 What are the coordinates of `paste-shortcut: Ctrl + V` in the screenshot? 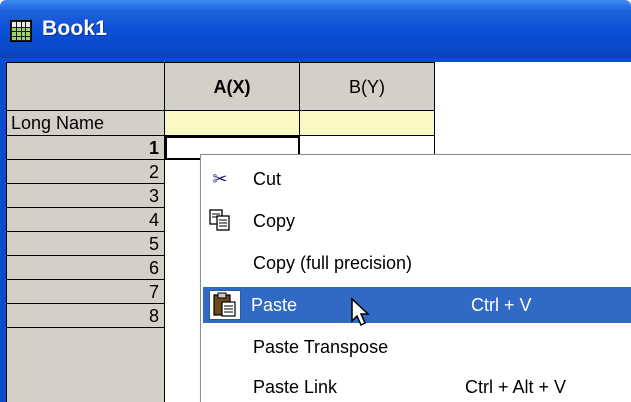 It's located at (501, 305).